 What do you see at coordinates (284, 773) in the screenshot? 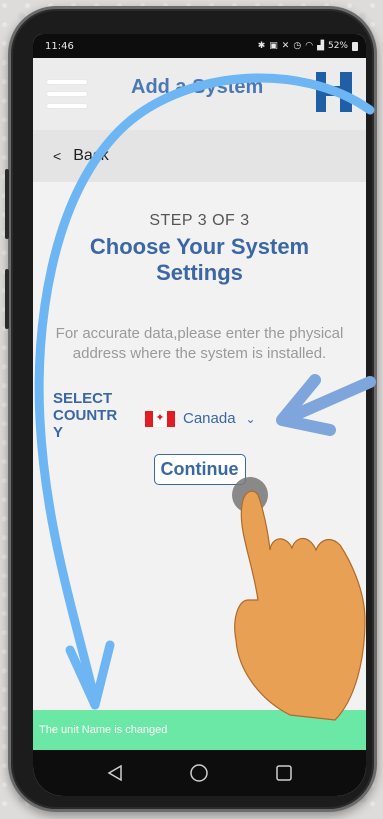
I see `nav-recents-icon` at bounding box center [284, 773].